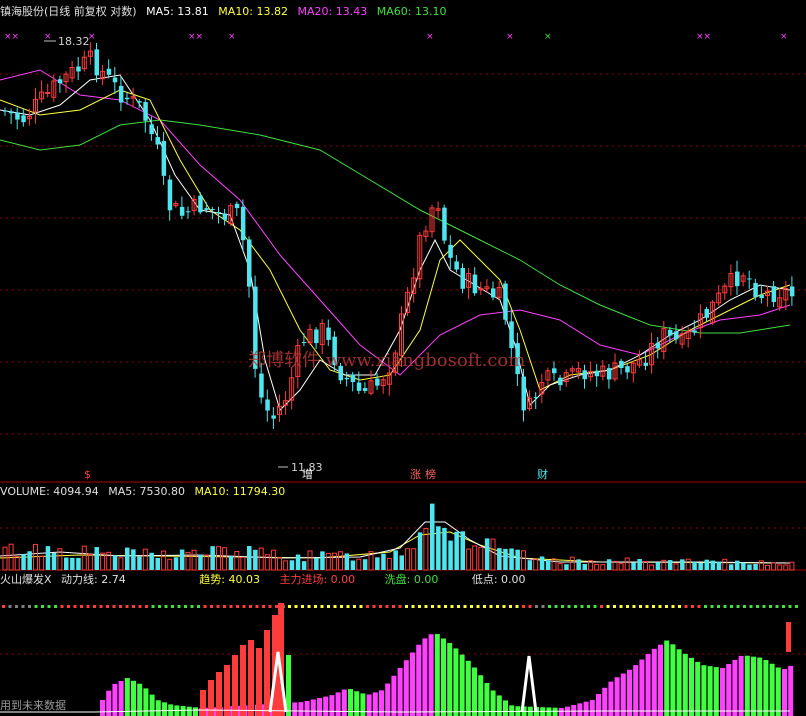 This screenshot has width=806, height=716. What do you see at coordinates (398, 537) in the screenshot?
I see `volume-bars` at bounding box center [398, 537].